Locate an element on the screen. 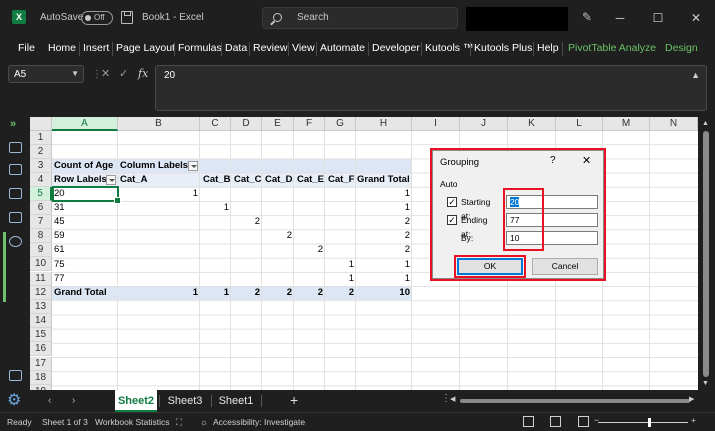  help-icon: ? is located at coordinates (553, 160).